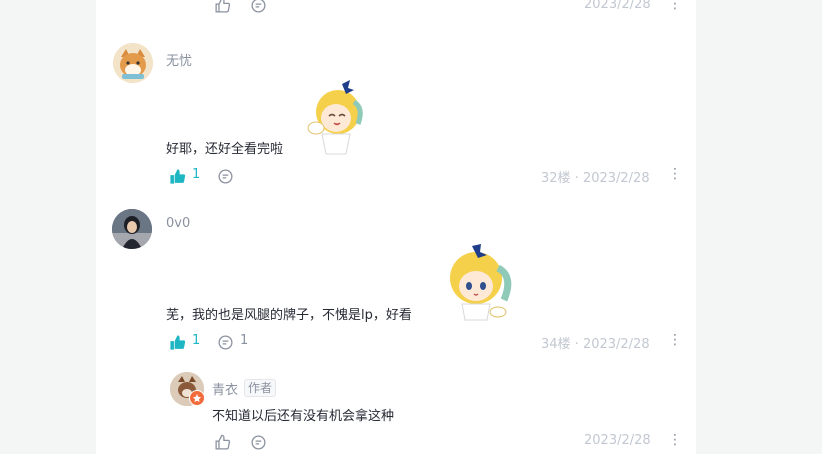 This screenshot has width=822, height=454. I want to click on comment-meta: 32楼 · 2023/2/28, so click(595, 178).